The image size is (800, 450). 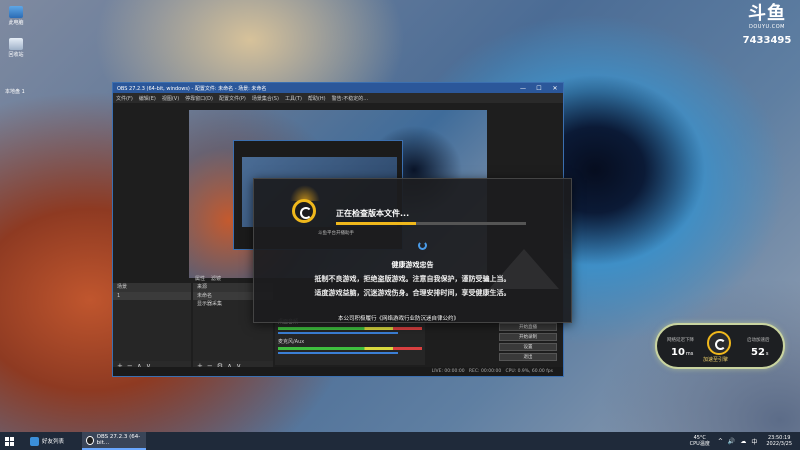 What do you see at coordinates (699, 444) in the screenshot?
I see `cpu-temp-label: CPU温度` at bounding box center [699, 444].